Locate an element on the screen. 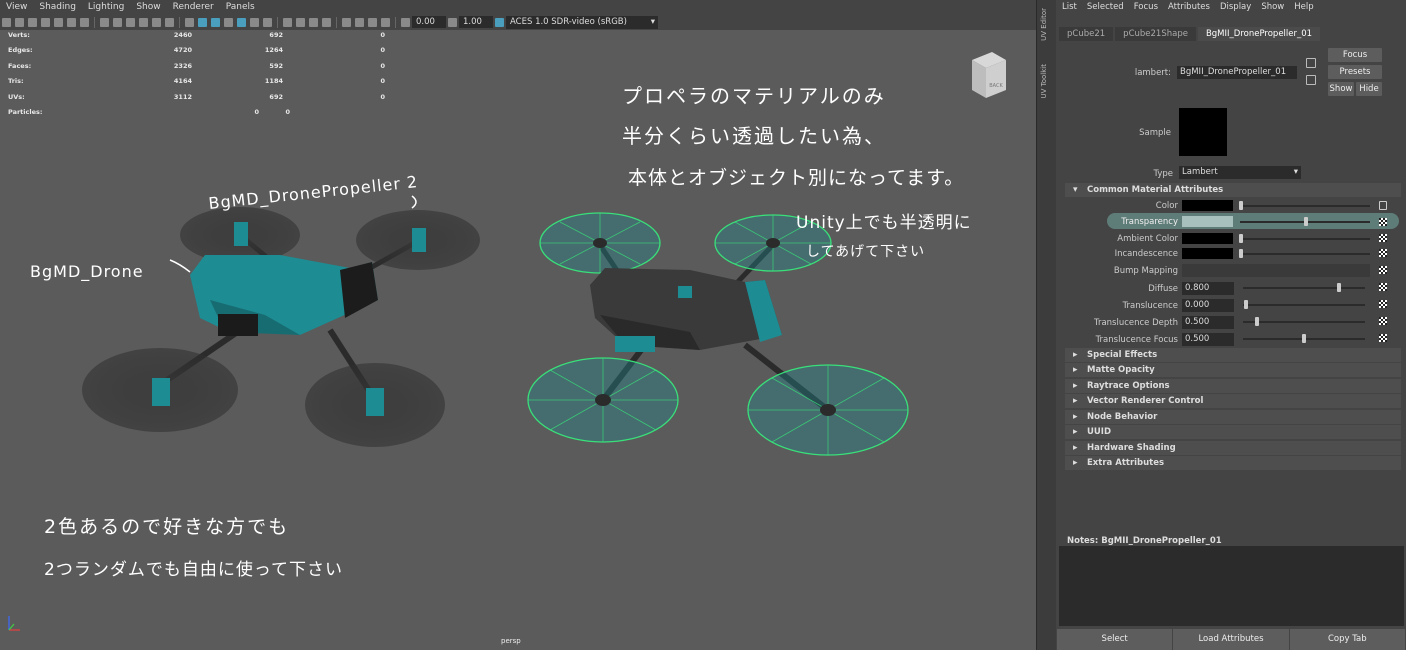  transparency-swatch is located at coordinates (1207, 221).